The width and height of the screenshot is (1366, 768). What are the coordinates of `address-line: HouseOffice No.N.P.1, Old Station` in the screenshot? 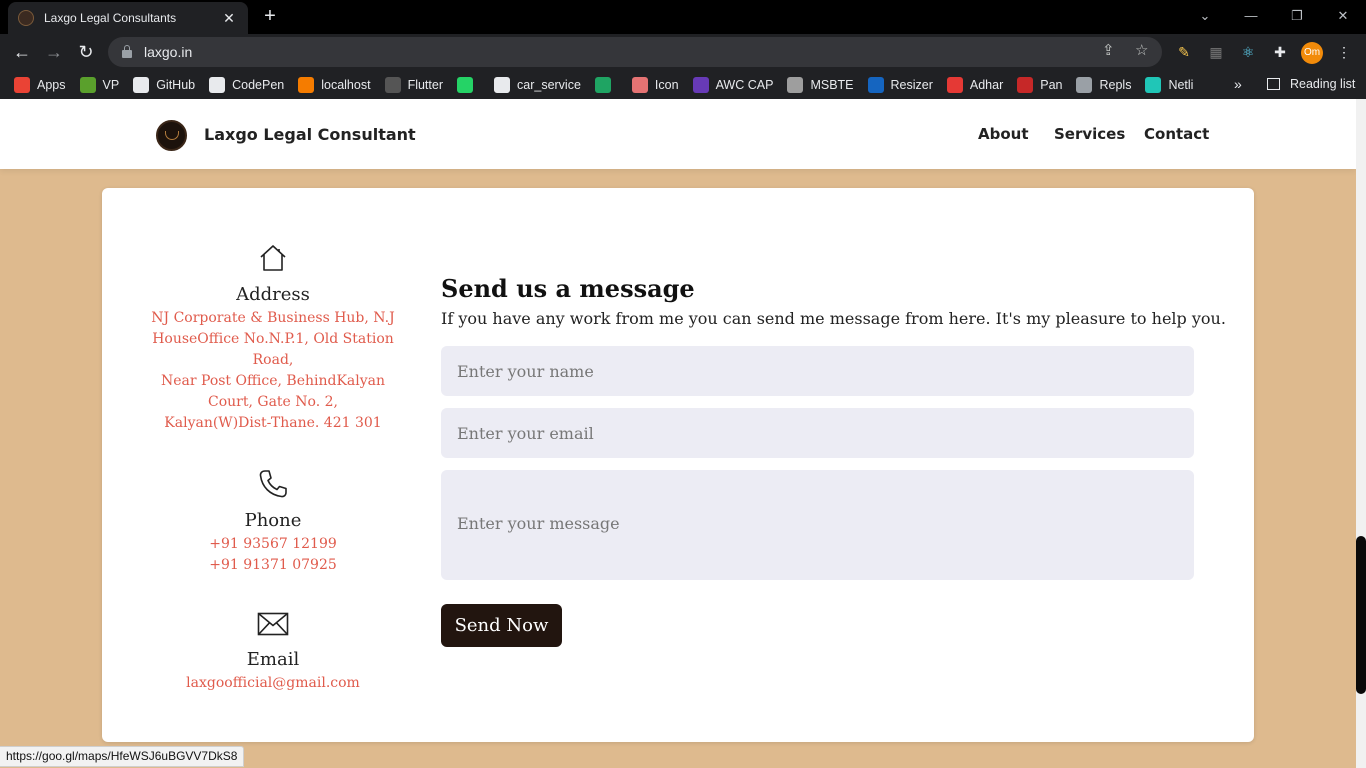 It's located at (273, 339).